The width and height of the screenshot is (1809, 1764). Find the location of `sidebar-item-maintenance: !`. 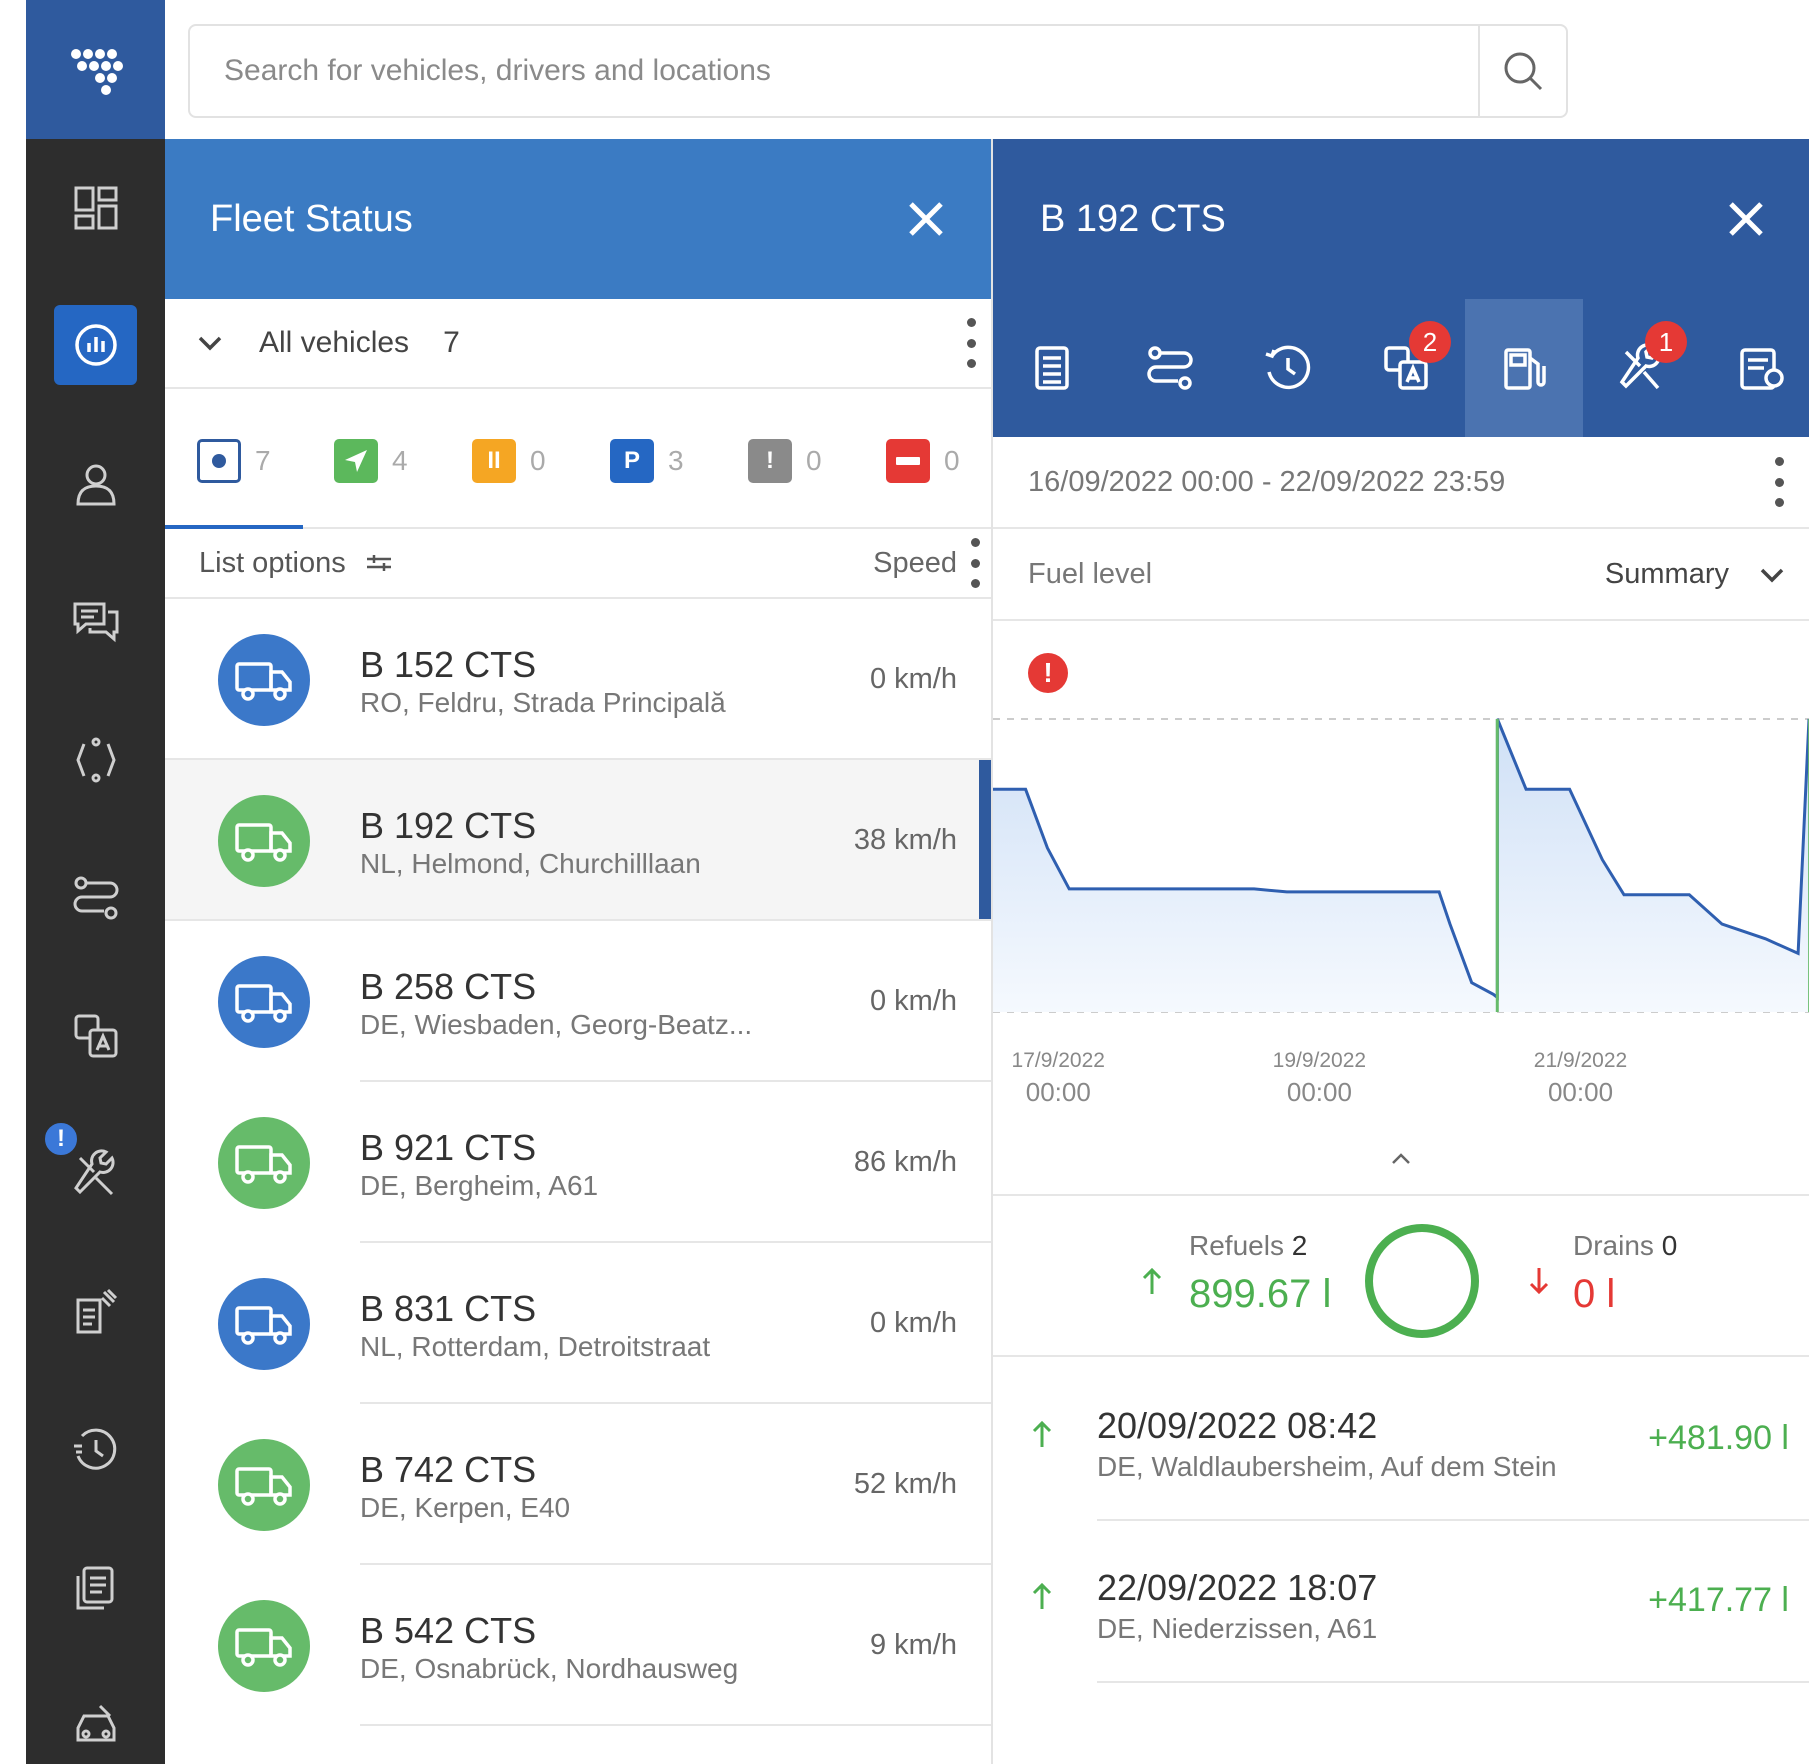

sidebar-item-maintenance: ! is located at coordinates (89, 1167).